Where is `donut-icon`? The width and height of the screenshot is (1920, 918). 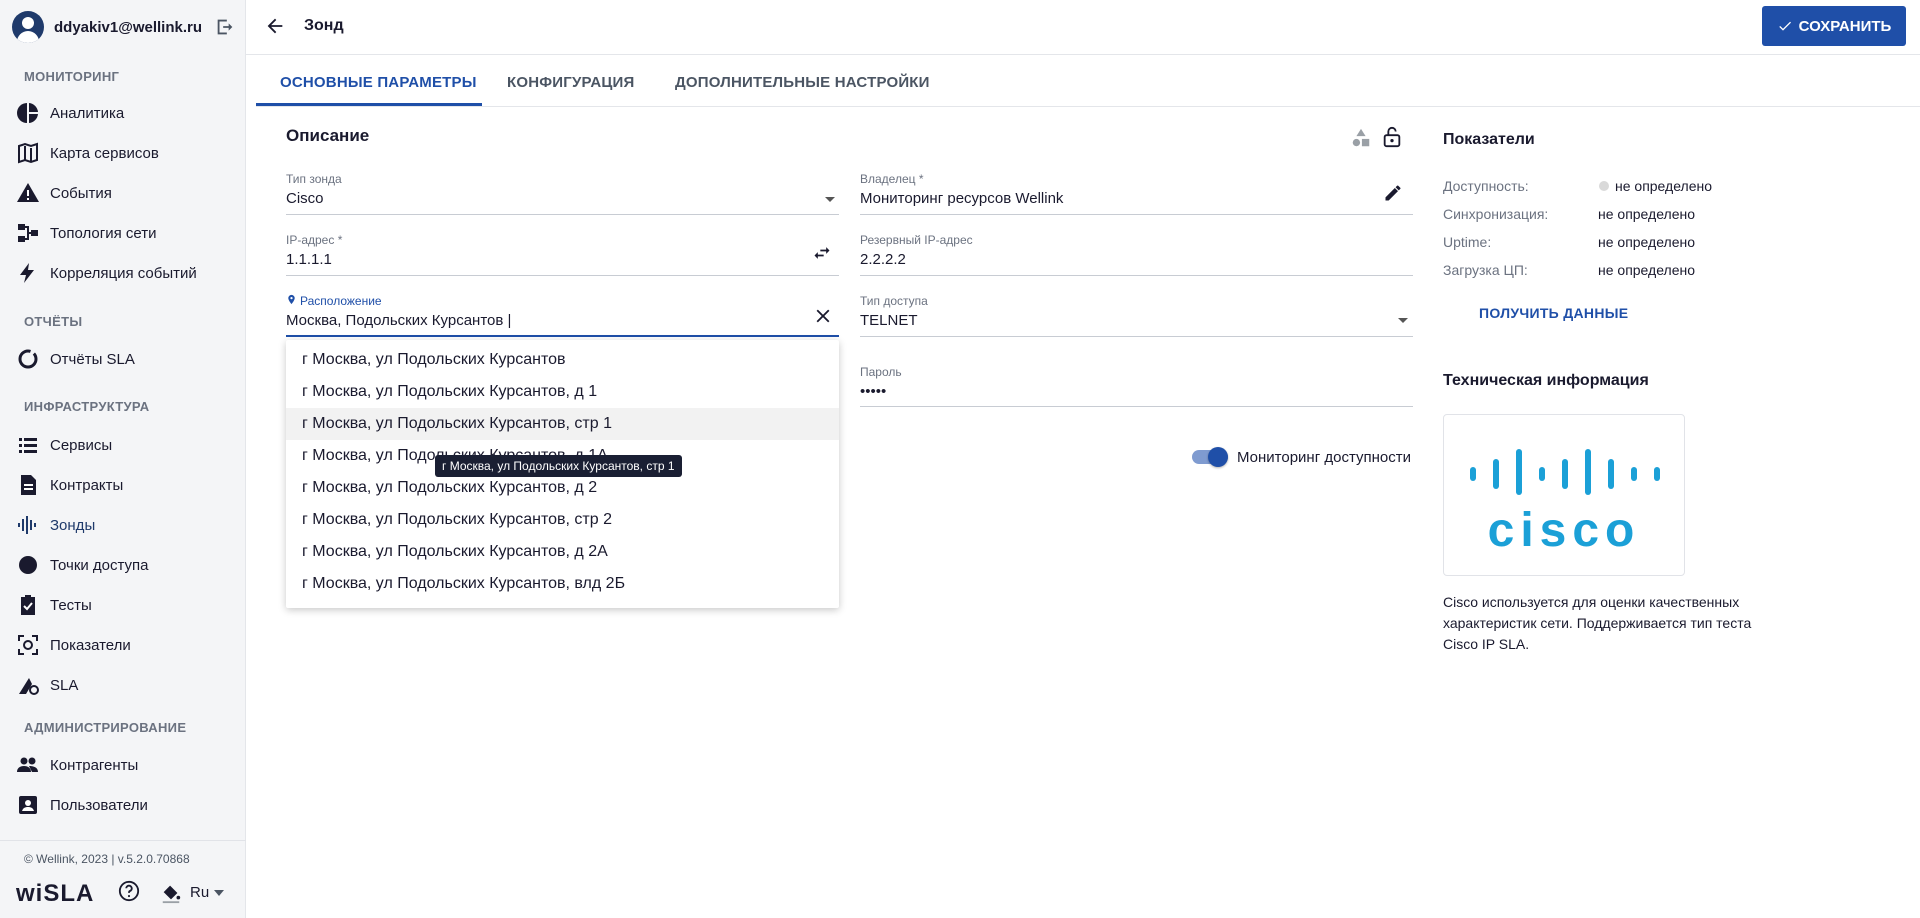
donut-icon is located at coordinates (28, 359).